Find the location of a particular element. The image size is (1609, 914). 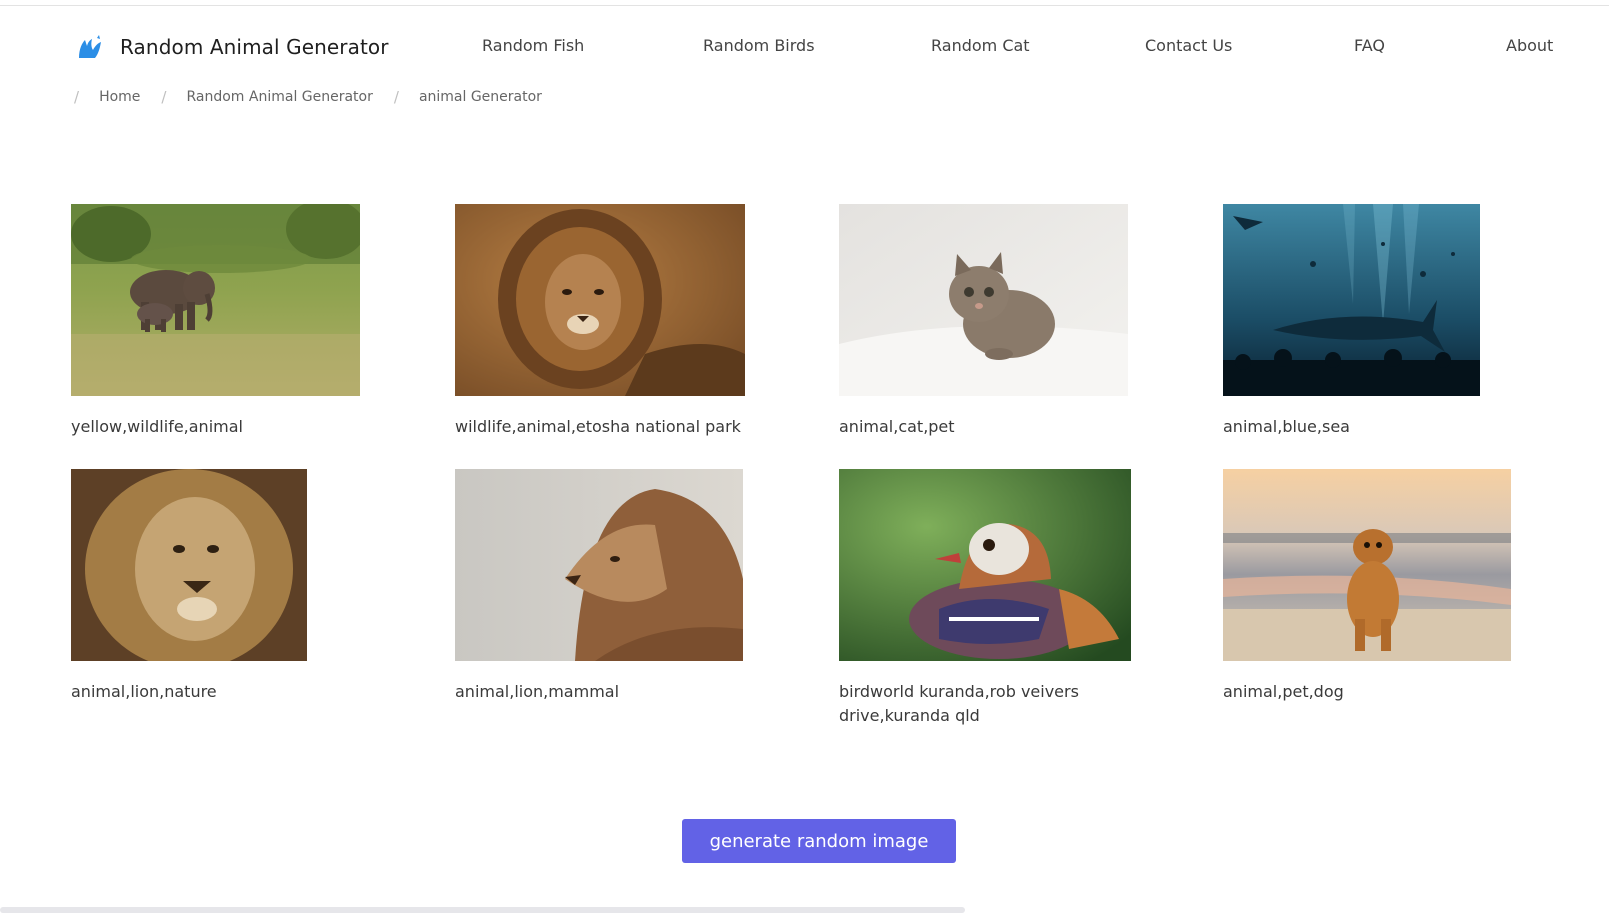

generate-random-image-button: generate random image is located at coordinates (819, 841).